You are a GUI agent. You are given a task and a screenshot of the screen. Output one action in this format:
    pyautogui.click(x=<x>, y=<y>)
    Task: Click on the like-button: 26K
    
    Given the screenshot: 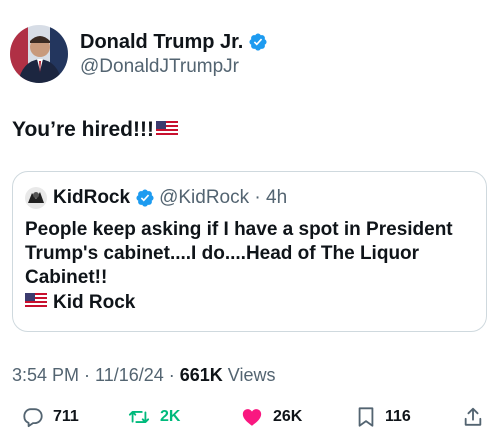 What is the action you would take?
    pyautogui.click(x=271, y=417)
    